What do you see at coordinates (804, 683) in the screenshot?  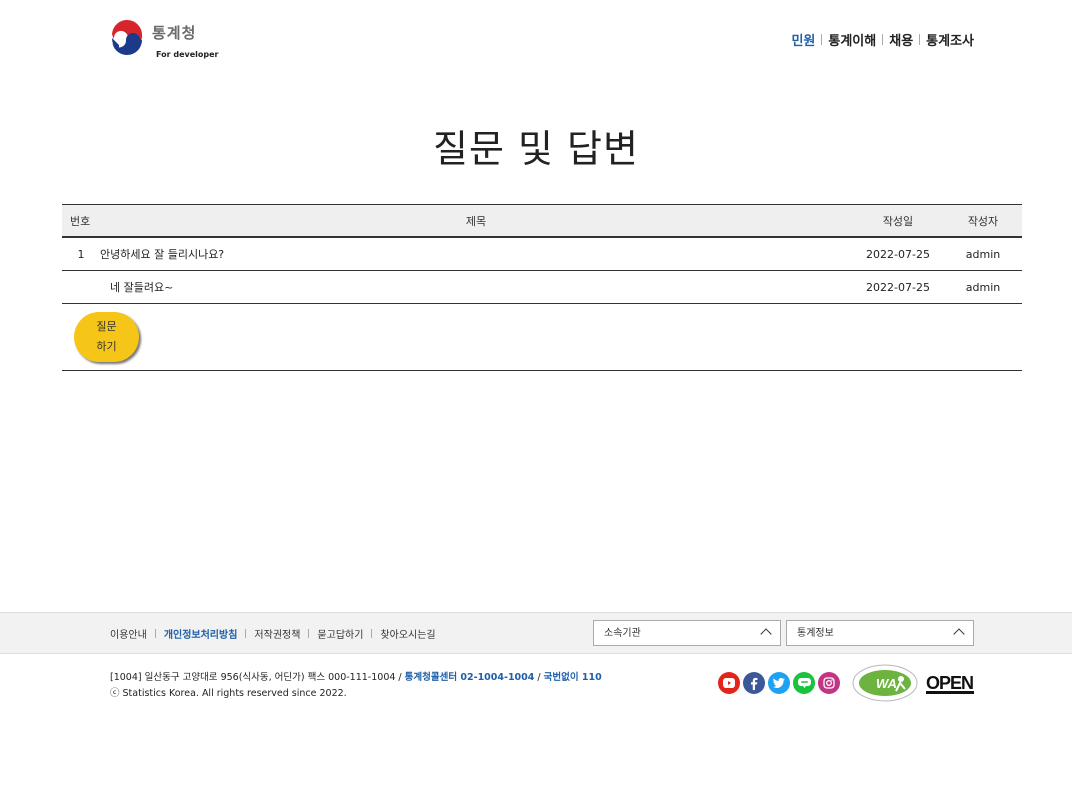 I see `blog-icon` at bounding box center [804, 683].